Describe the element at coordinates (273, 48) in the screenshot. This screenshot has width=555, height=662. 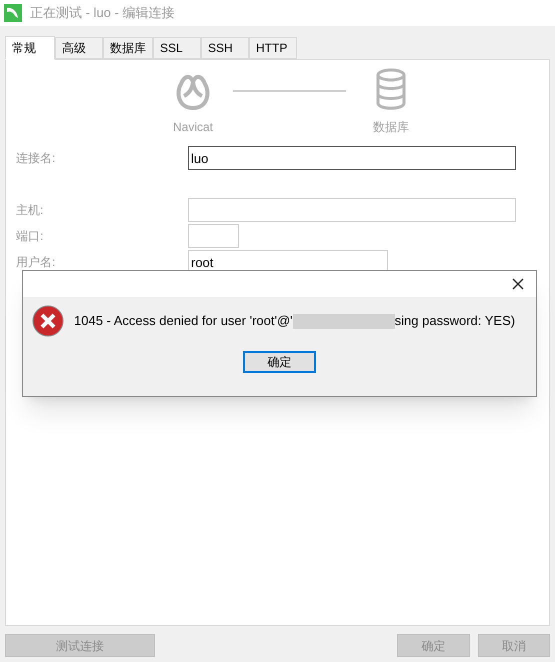
I see `tab: HTTP` at that location.